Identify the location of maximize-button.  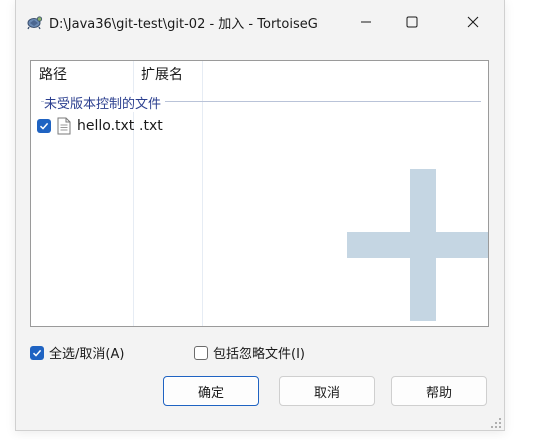
(412, 22).